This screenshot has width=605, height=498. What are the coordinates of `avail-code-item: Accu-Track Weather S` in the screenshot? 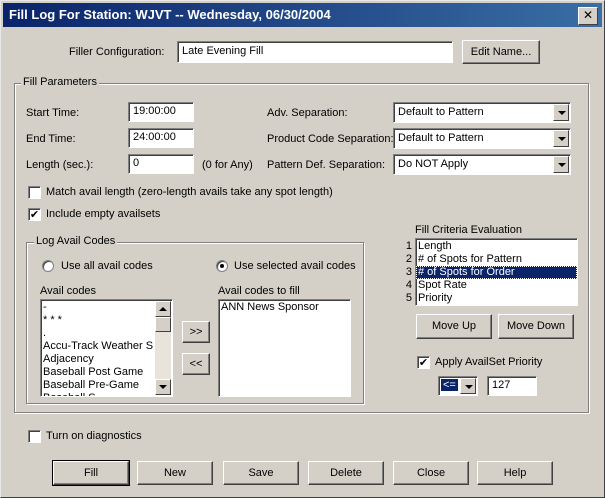 It's located at (97, 346).